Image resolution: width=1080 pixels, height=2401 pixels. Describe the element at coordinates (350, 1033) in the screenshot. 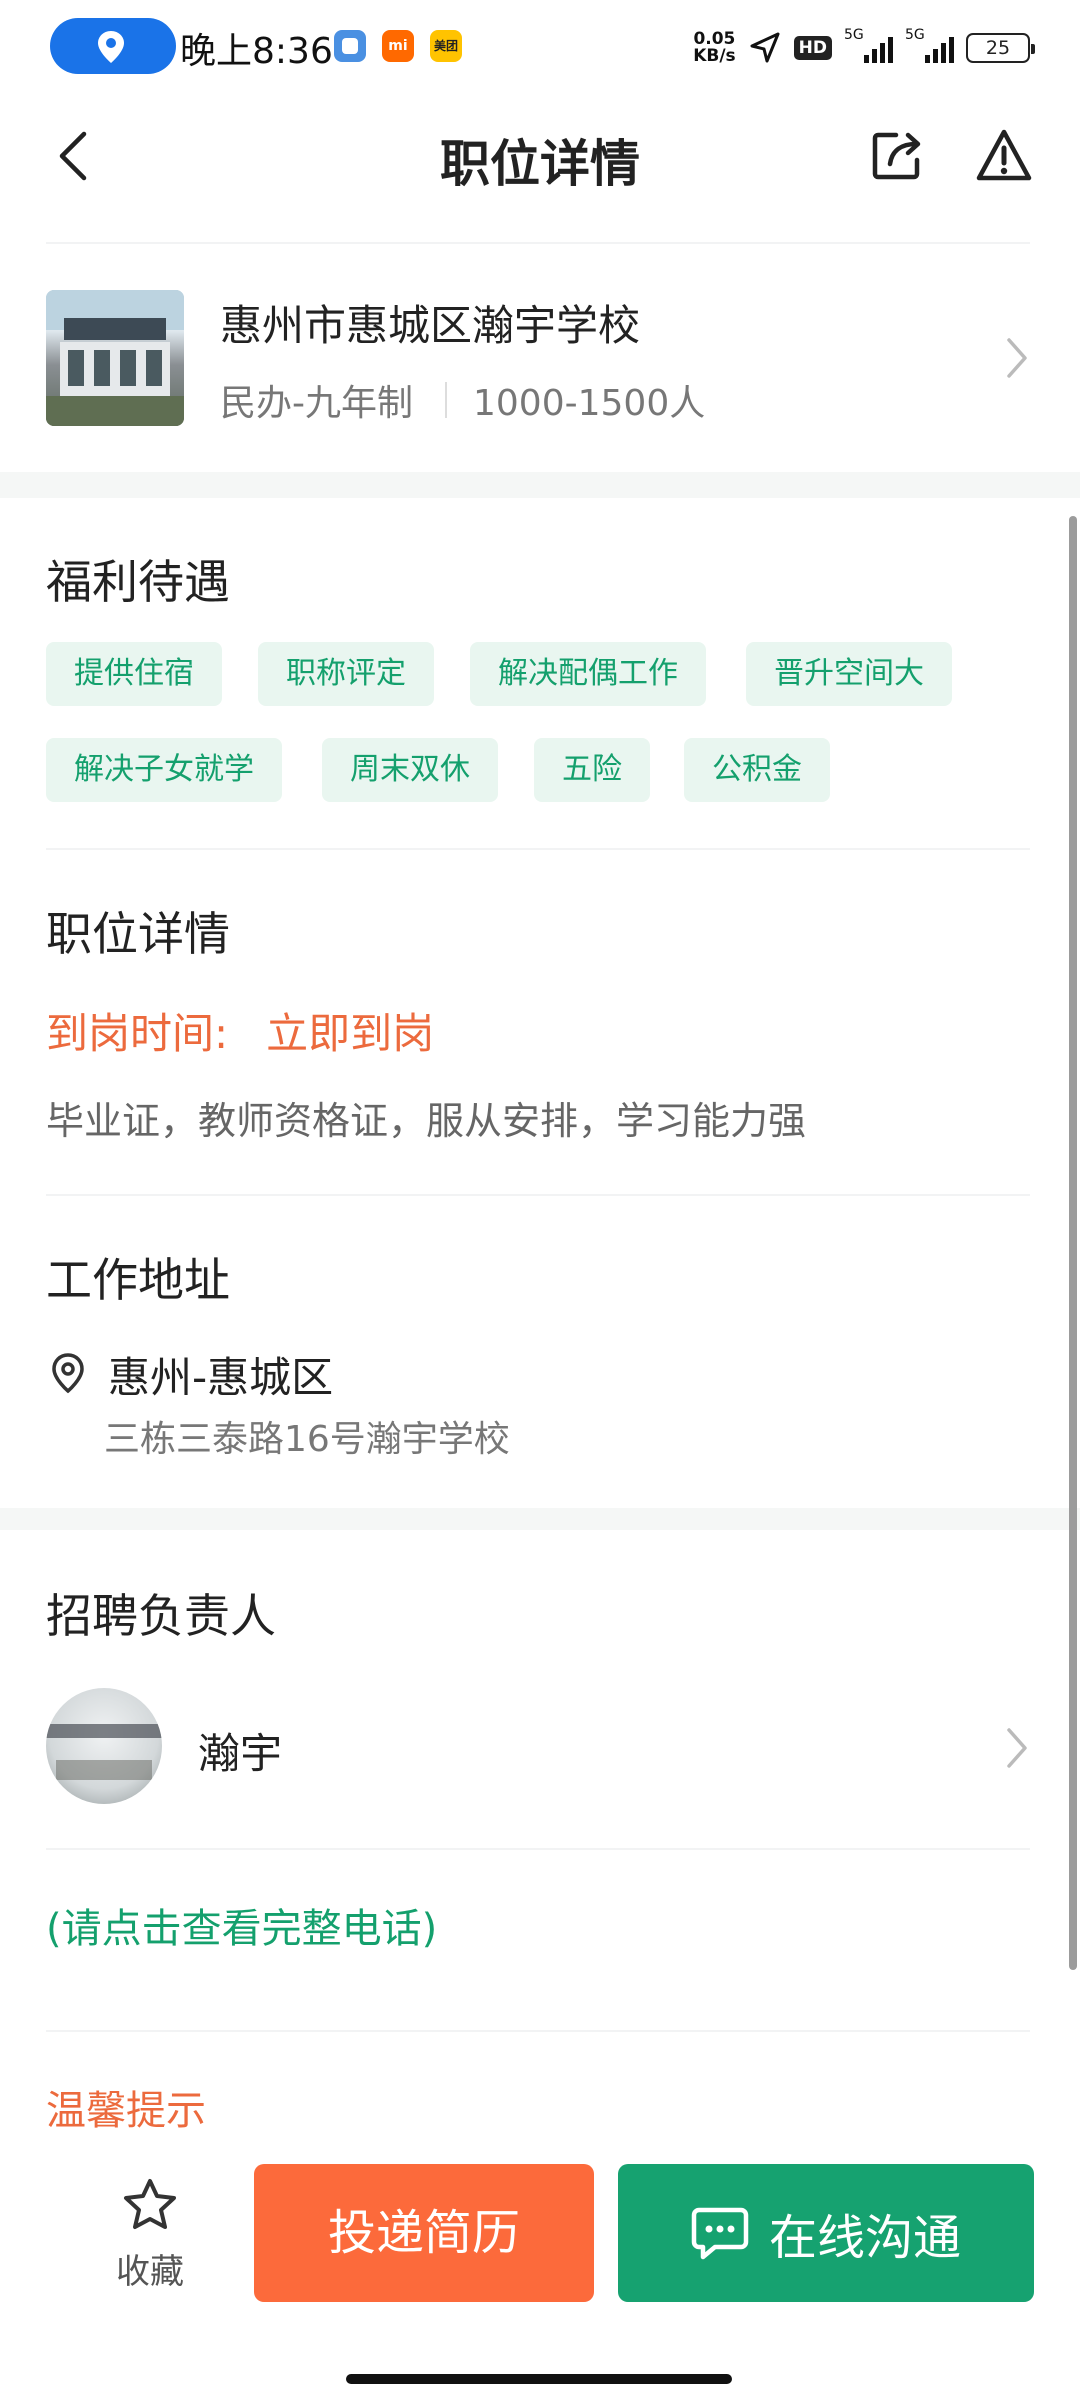

I see `arrive-time-value: 立即到岗` at that location.